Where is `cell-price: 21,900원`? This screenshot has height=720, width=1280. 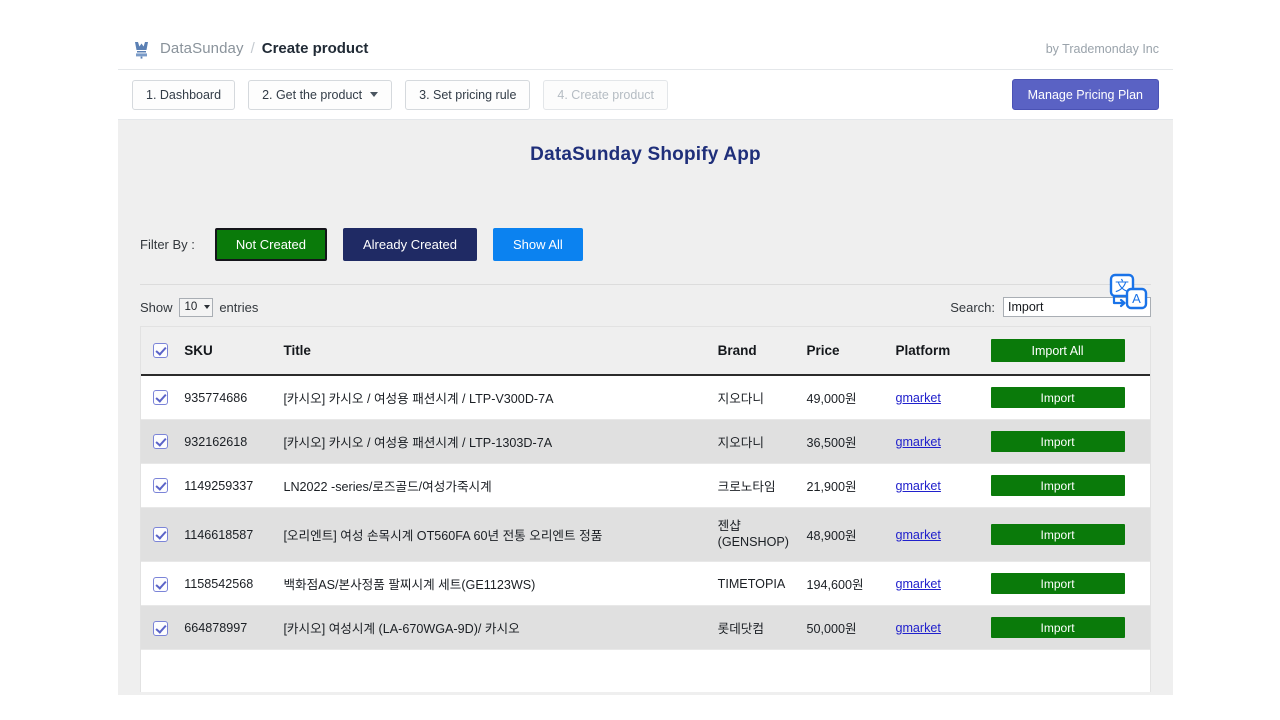
cell-price: 21,900원 is located at coordinates (845, 485).